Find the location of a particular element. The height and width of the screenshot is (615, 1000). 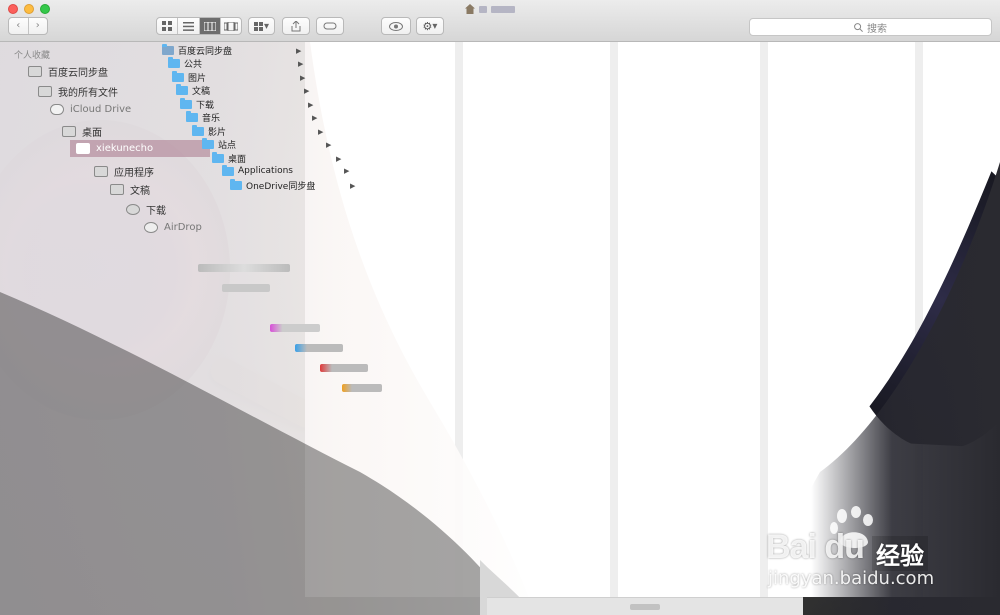

list-item: 文稿 ▶ is located at coordinates (242, 90).